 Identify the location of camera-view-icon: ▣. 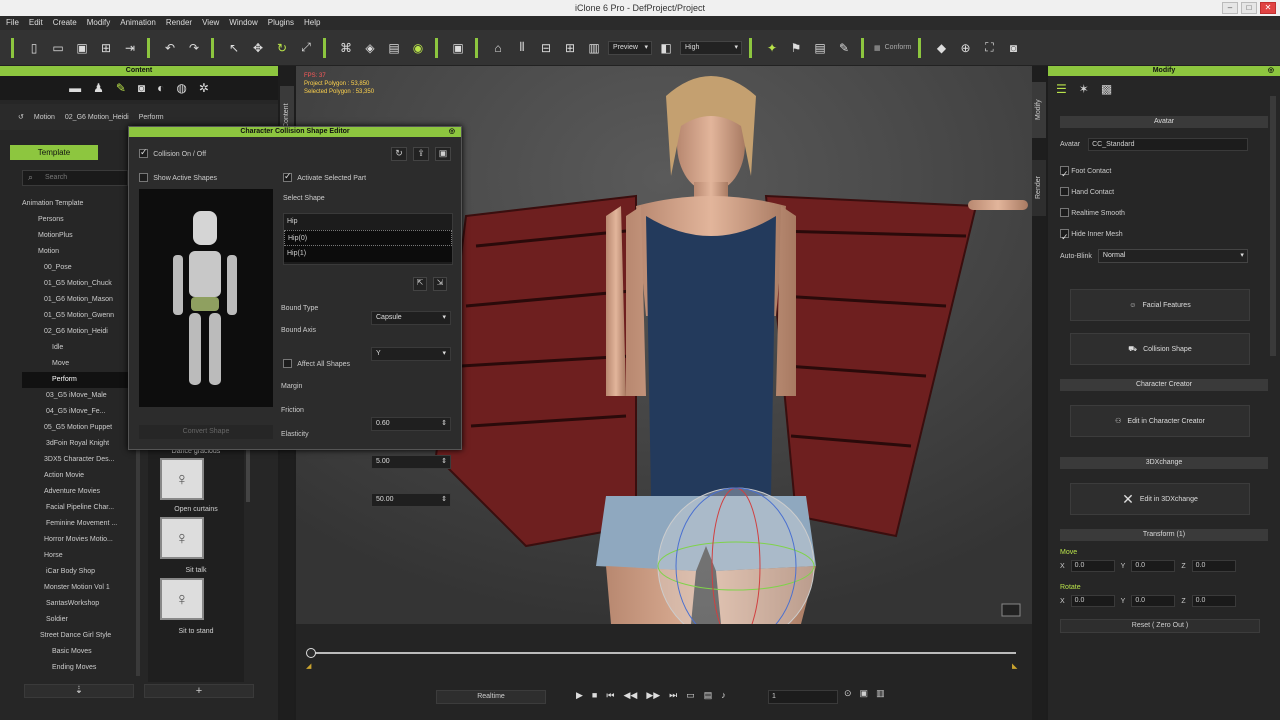
(458, 48).